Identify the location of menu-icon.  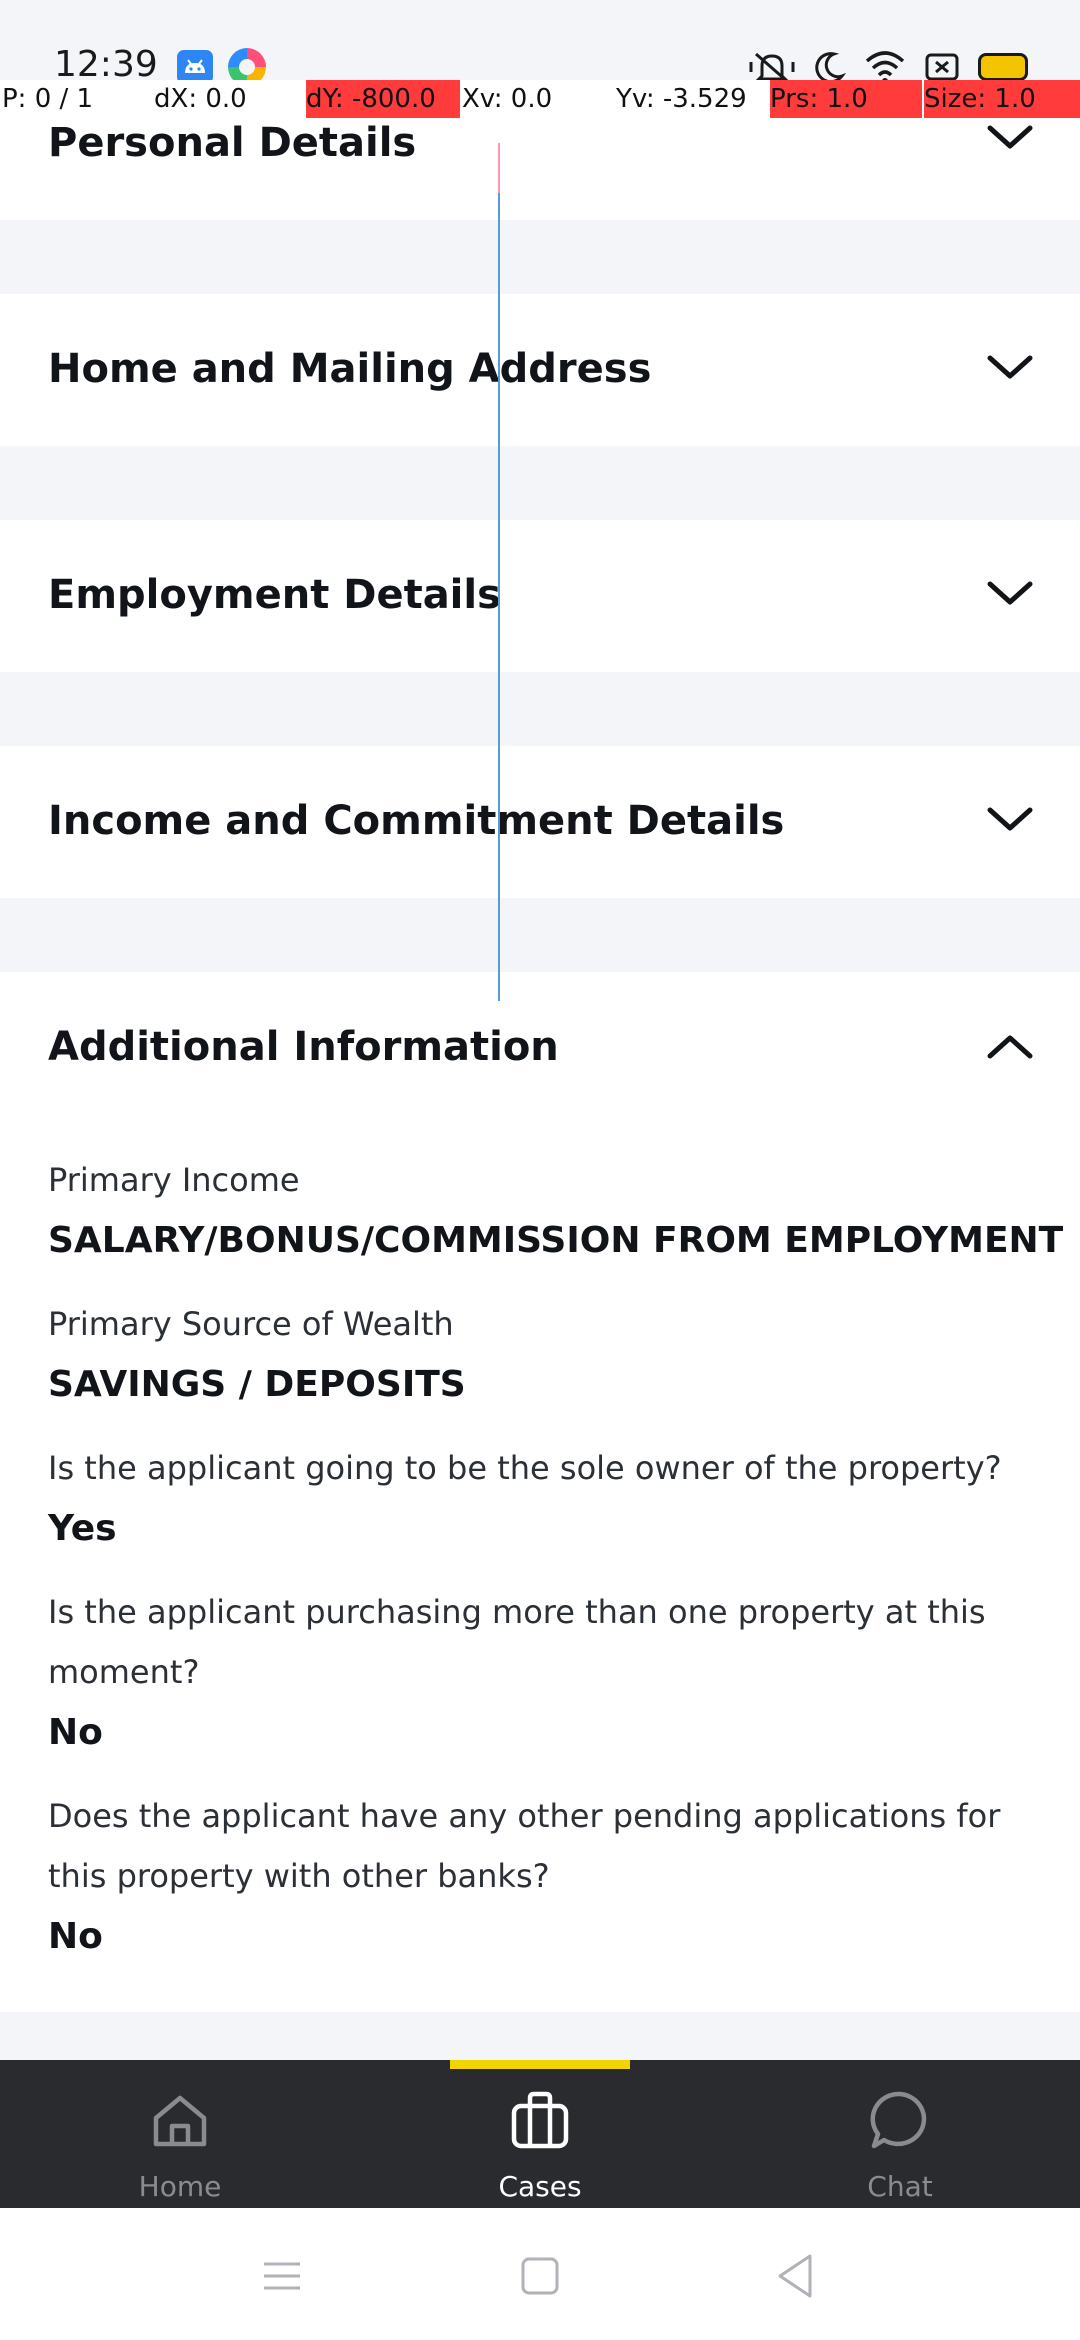
(282, 2276).